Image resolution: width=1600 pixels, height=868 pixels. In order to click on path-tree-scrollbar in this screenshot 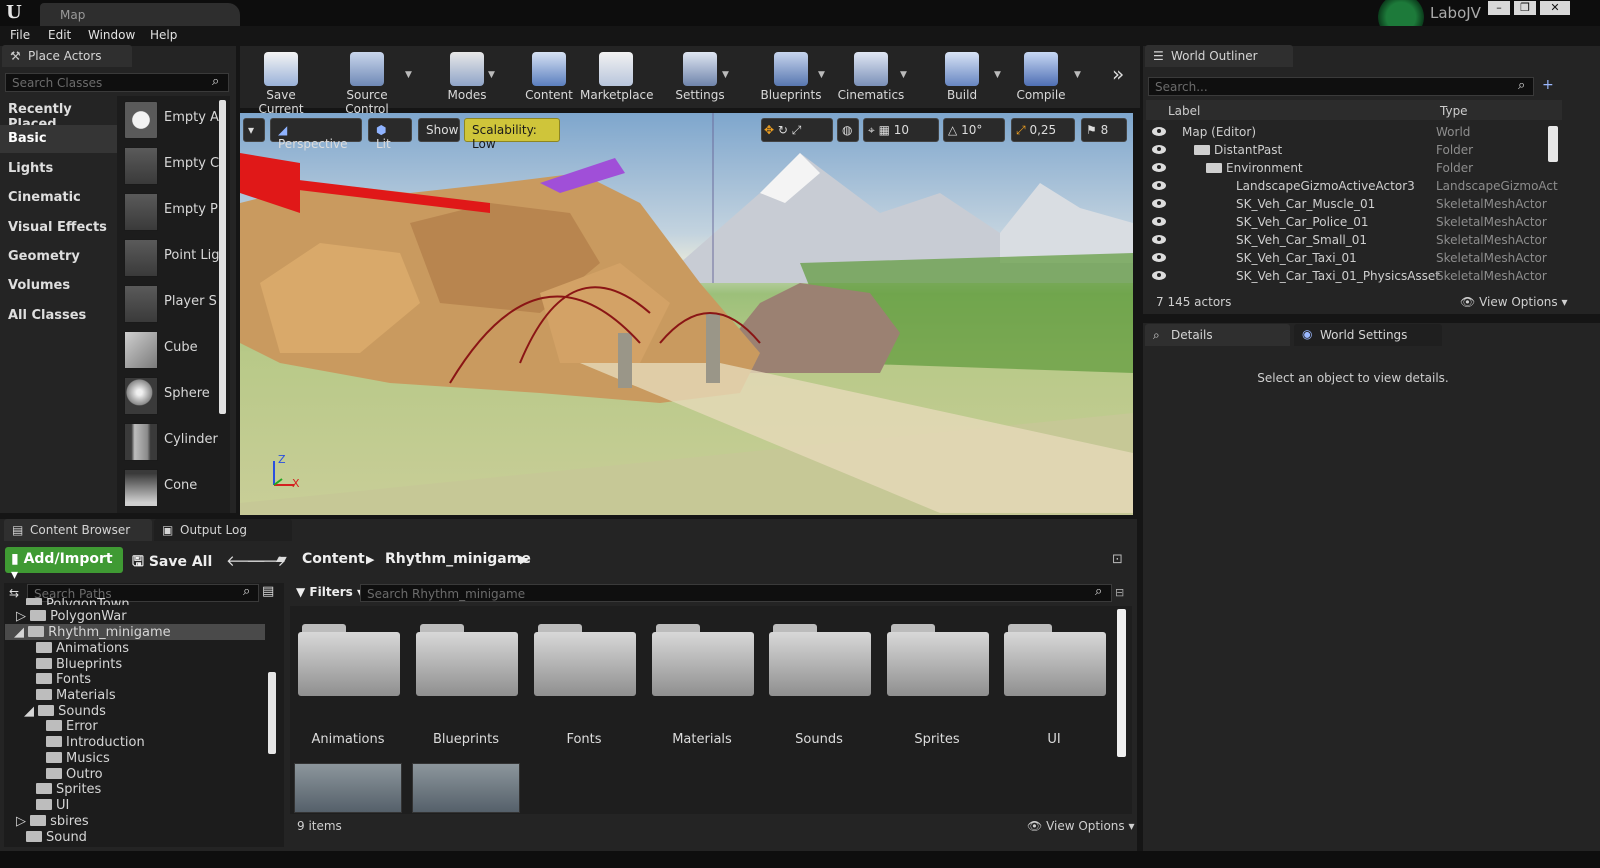, I will do `click(272, 713)`.